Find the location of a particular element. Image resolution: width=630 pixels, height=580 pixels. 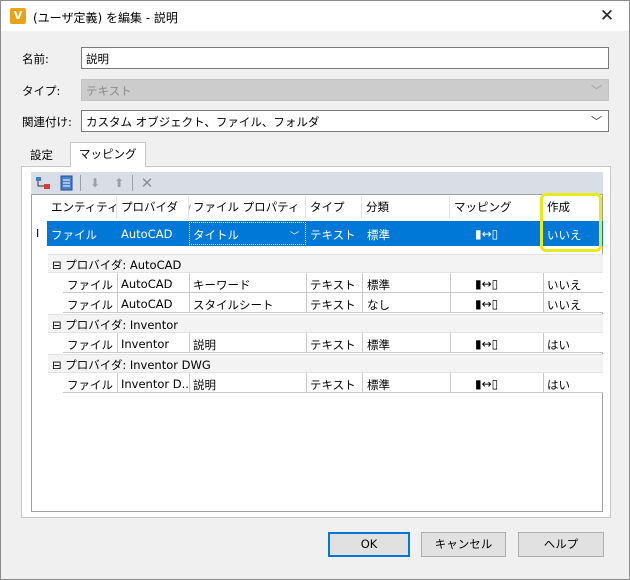

column-header-category: 分類 is located at coordinates (375, 207).